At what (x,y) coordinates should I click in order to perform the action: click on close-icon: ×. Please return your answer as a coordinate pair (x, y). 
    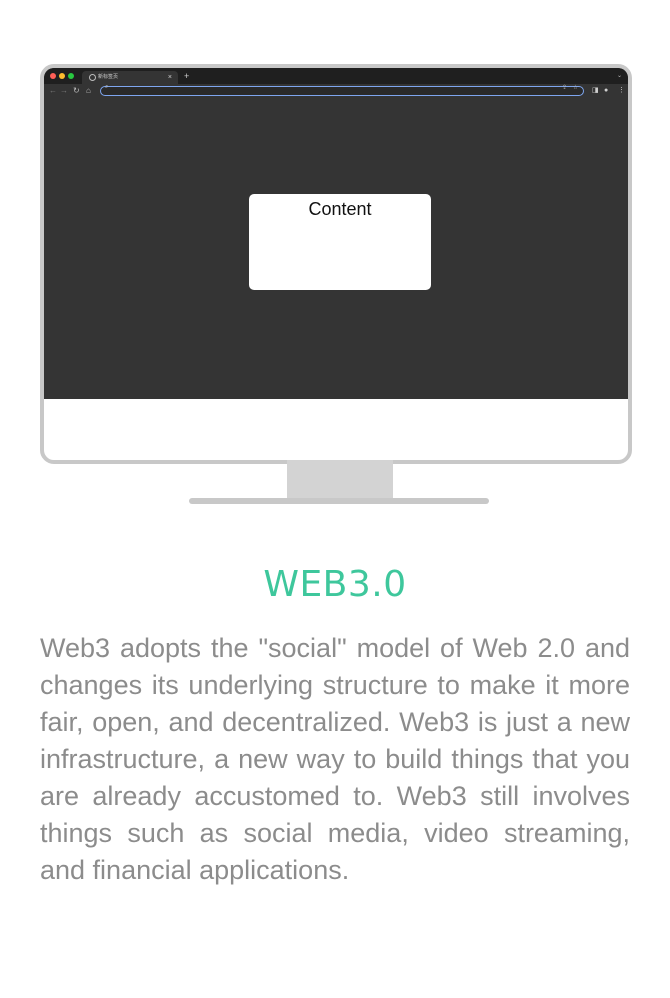
    Looking at the image, I should click on (170, 77).